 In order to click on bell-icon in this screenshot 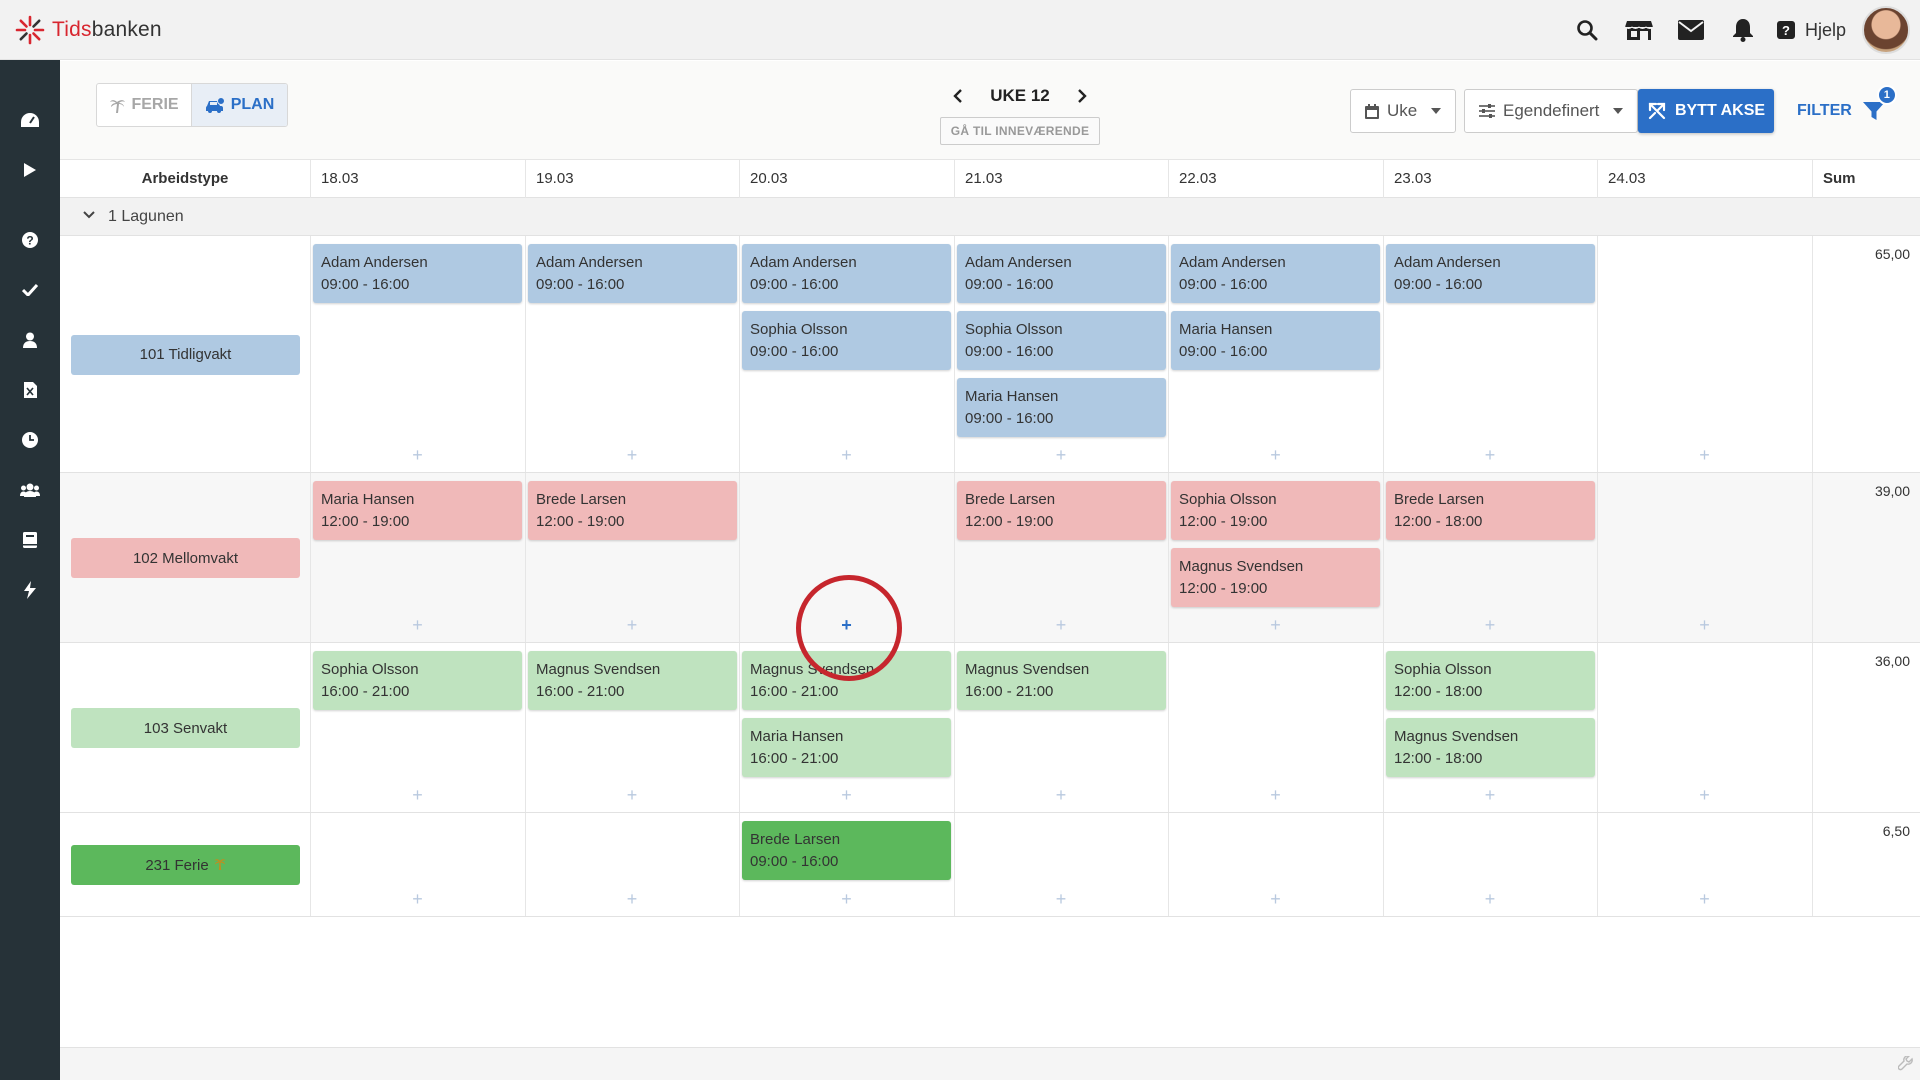, I will do `click(1743, 30)`.